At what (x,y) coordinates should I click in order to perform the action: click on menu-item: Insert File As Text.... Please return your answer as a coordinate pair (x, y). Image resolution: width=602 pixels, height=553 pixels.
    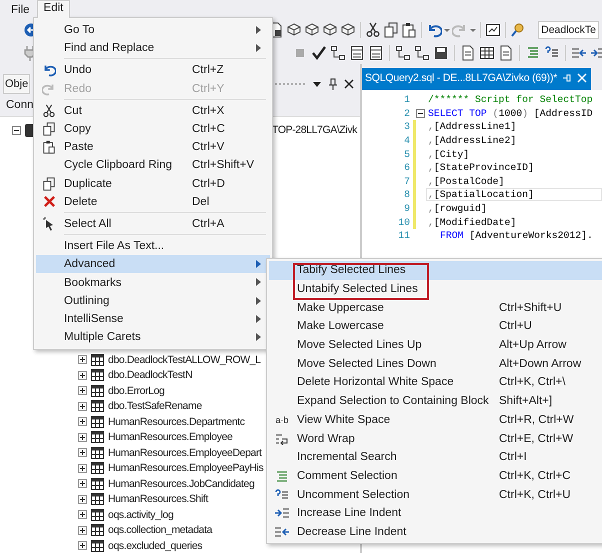
    Looking at the image, I should click on (153, 246).